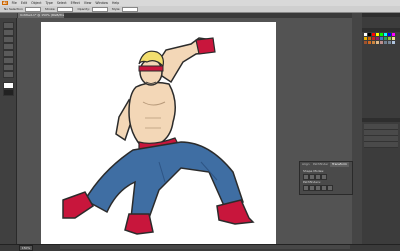  Describe the element at coordinates (8, 92) in the screenshot. I see `stroke-color-icon` at that location.